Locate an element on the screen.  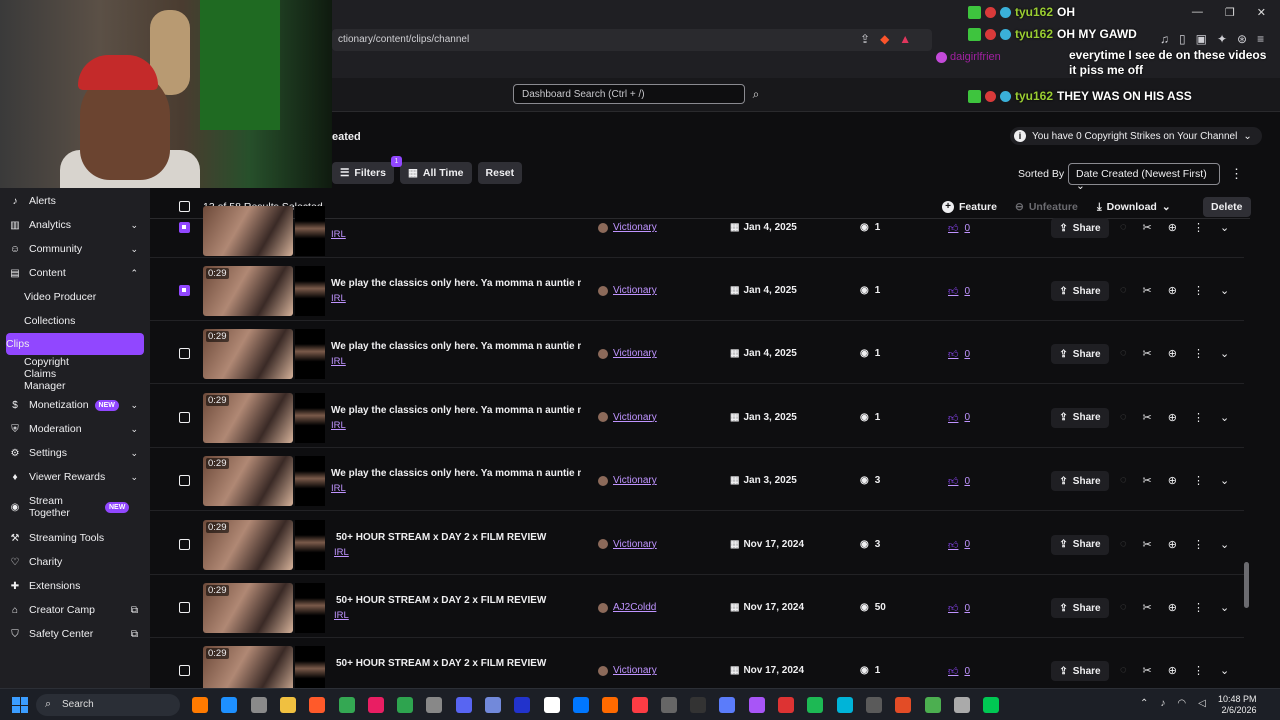
close-icon: ✕ is located at coordinates (1261, 12).